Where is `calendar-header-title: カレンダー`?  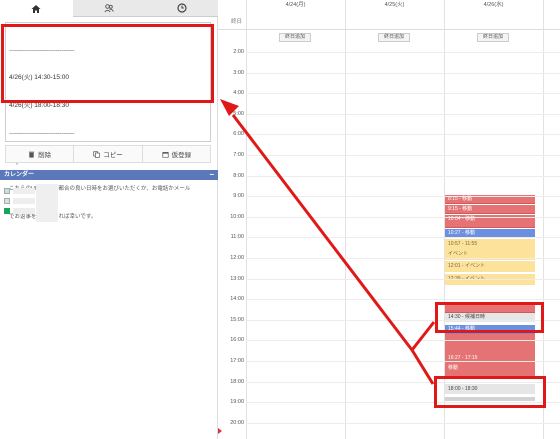 calendar-header-title: カレンダー is located at coordinates (19, 175).